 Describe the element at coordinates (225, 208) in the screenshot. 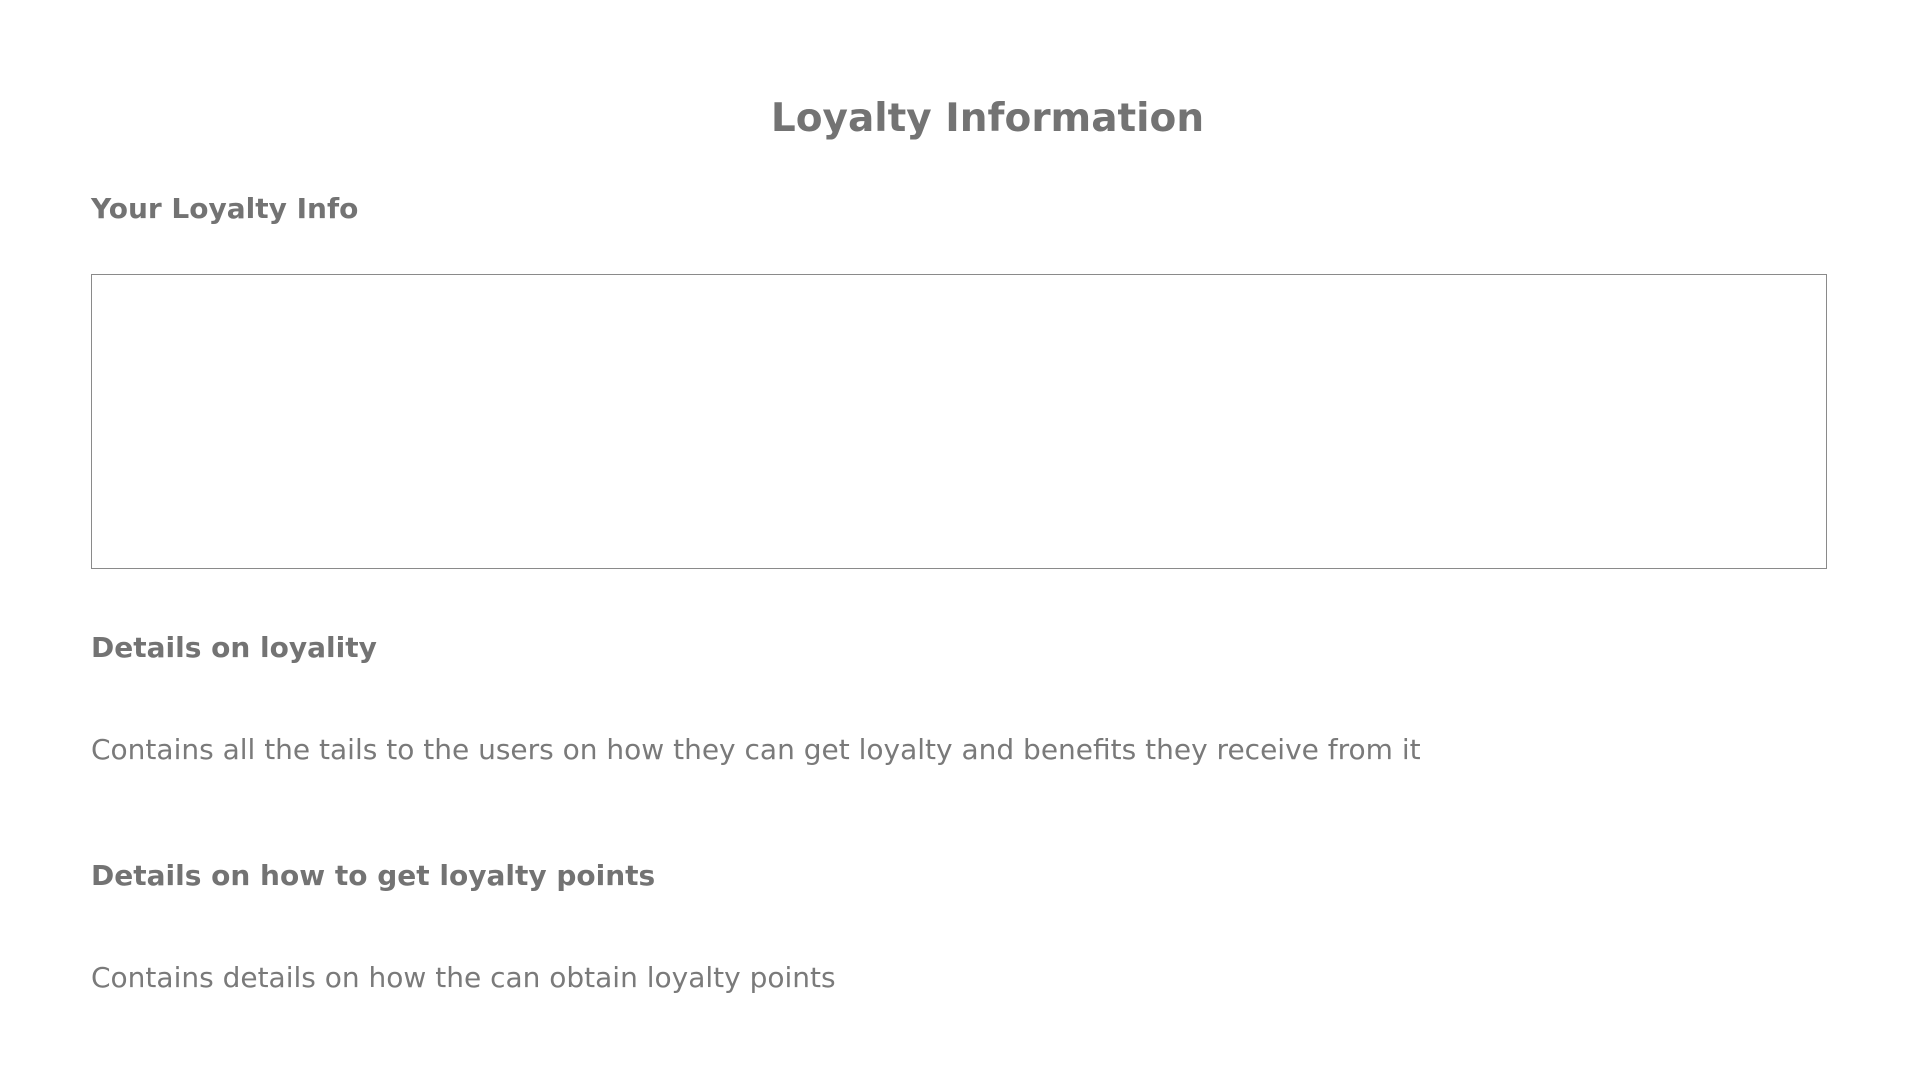

I see `your-loyalty-info-heading: Your Loyalty Info` at that location.